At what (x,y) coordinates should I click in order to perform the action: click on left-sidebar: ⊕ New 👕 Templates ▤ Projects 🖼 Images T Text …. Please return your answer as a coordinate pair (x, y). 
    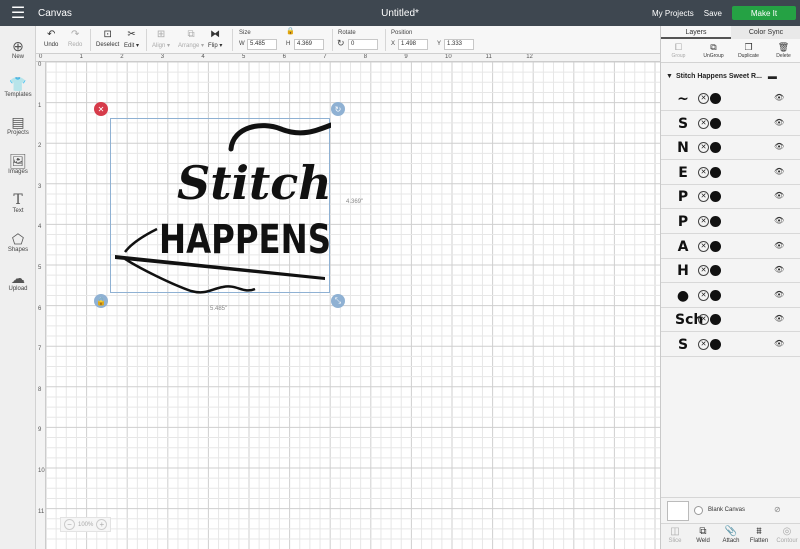
    Looking at the image, I should click on (18, 287).